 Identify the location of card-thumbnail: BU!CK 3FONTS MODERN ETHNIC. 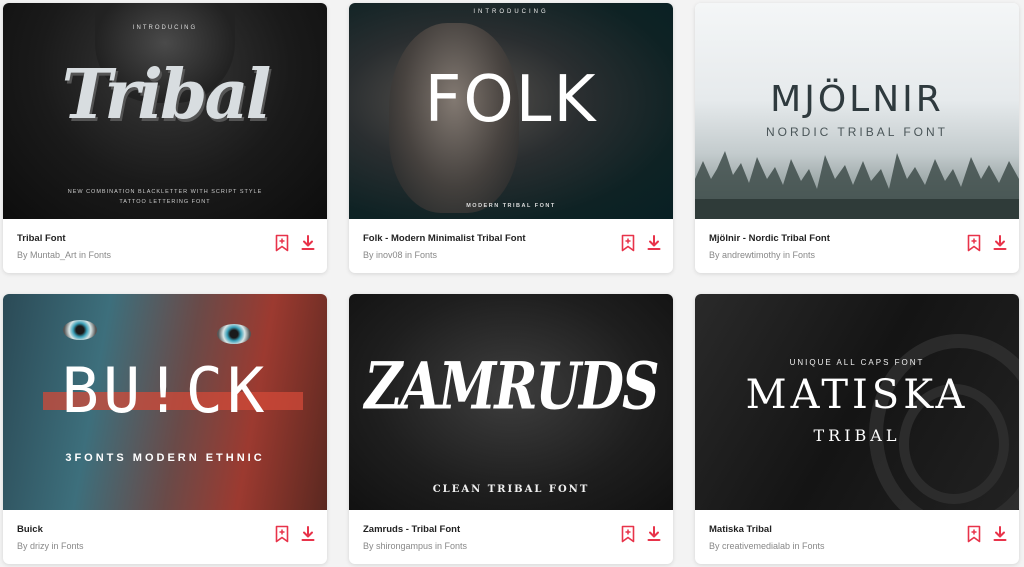
(165, 402).